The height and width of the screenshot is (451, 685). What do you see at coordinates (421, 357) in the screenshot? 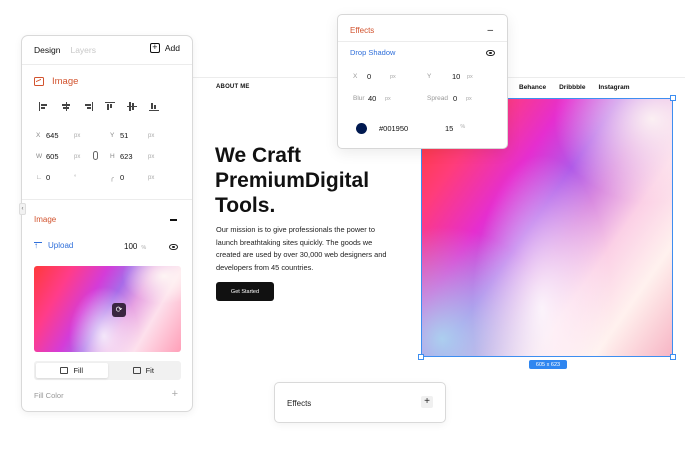
I see `resize-handle-bottom-left` at bounding box center [421, 357].